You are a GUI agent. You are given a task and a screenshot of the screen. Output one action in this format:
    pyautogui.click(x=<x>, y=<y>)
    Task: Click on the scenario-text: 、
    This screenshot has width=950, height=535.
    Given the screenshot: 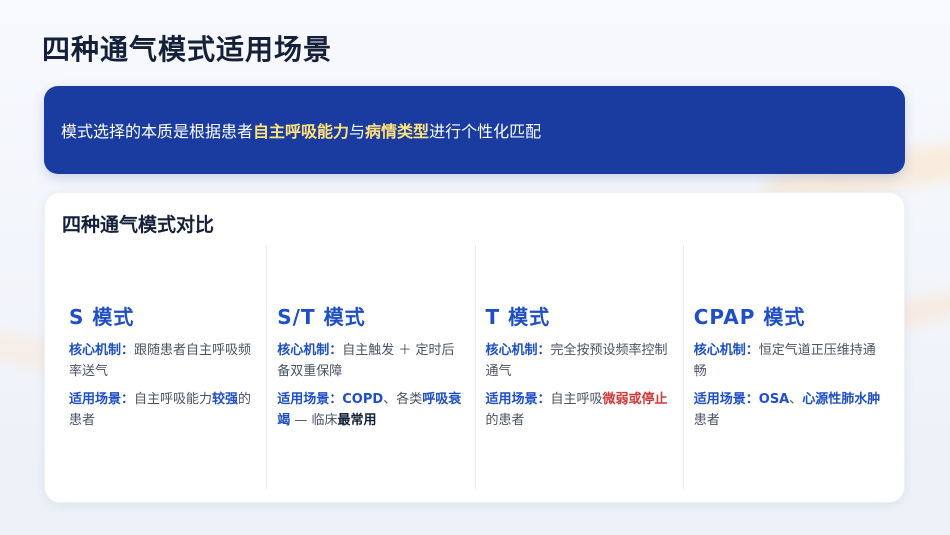 What is the action you would take?
    pyautogui.click(x=796, y=399)
    